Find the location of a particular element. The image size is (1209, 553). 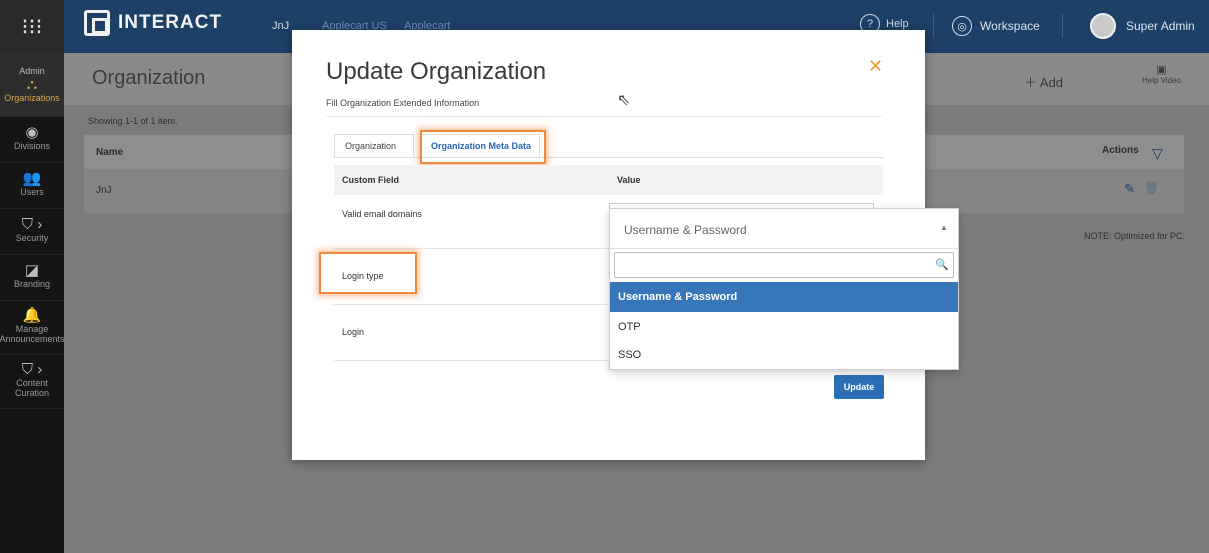

sidebar-item-organizations: Admin ⛬ Organizations is located at coordinates (32, 85).